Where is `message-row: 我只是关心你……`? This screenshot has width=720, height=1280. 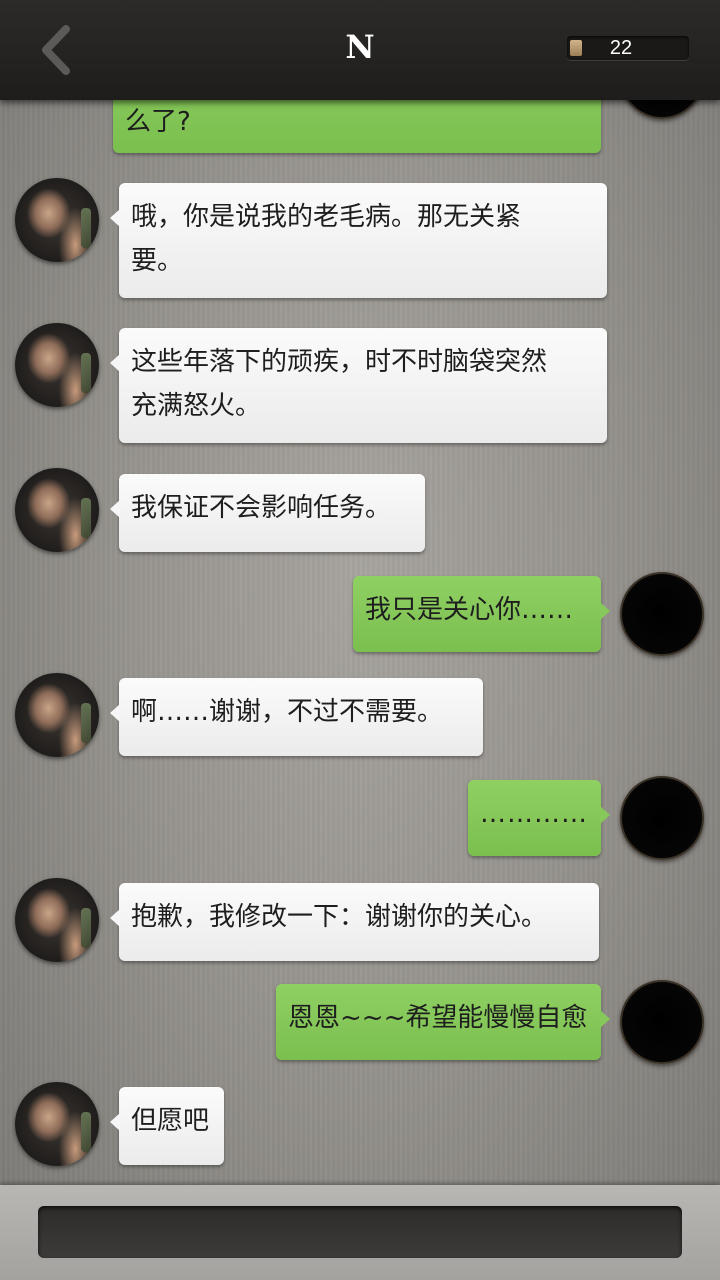 message-row: 我只是关心你…… is located at coordinates (360, 617).